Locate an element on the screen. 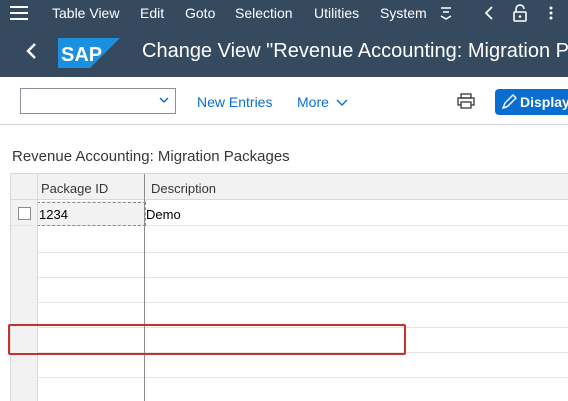  command-field is located at coordinates (98, 101).